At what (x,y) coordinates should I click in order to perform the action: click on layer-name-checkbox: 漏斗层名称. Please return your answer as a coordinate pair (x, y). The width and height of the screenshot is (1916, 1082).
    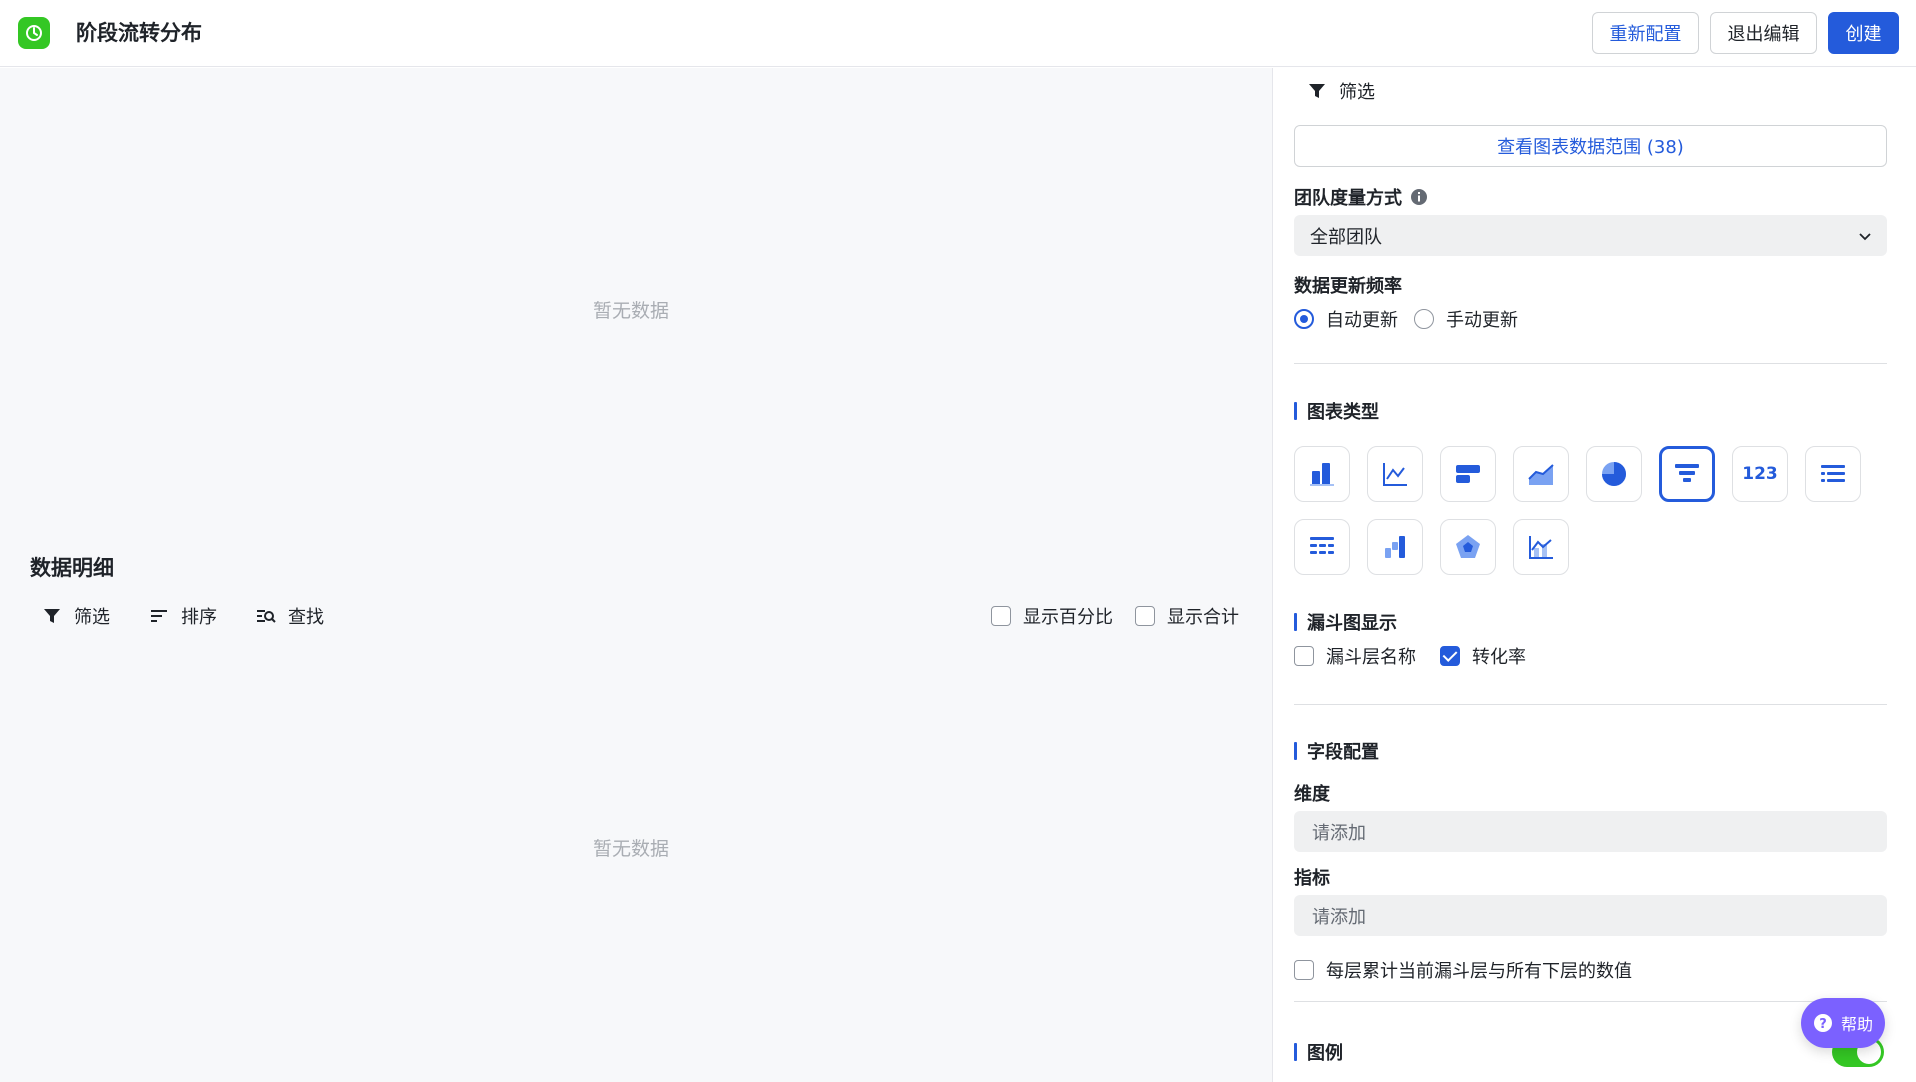
    Looking at the image, I should click on (1355, 656).